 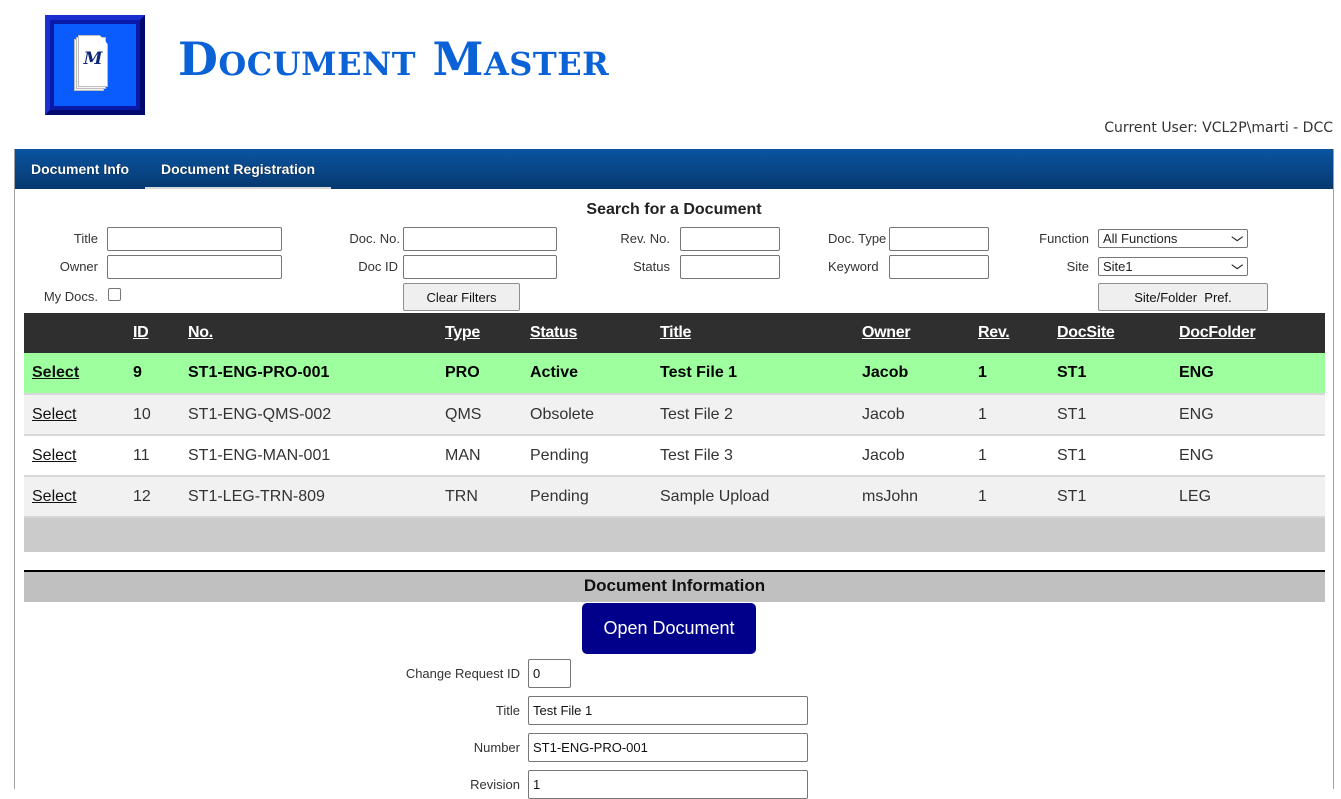 What do you see at coordinates (78, 266) in the screenshot?
I see `owner-filter-label: Owner` at bounding box center [78, 266].